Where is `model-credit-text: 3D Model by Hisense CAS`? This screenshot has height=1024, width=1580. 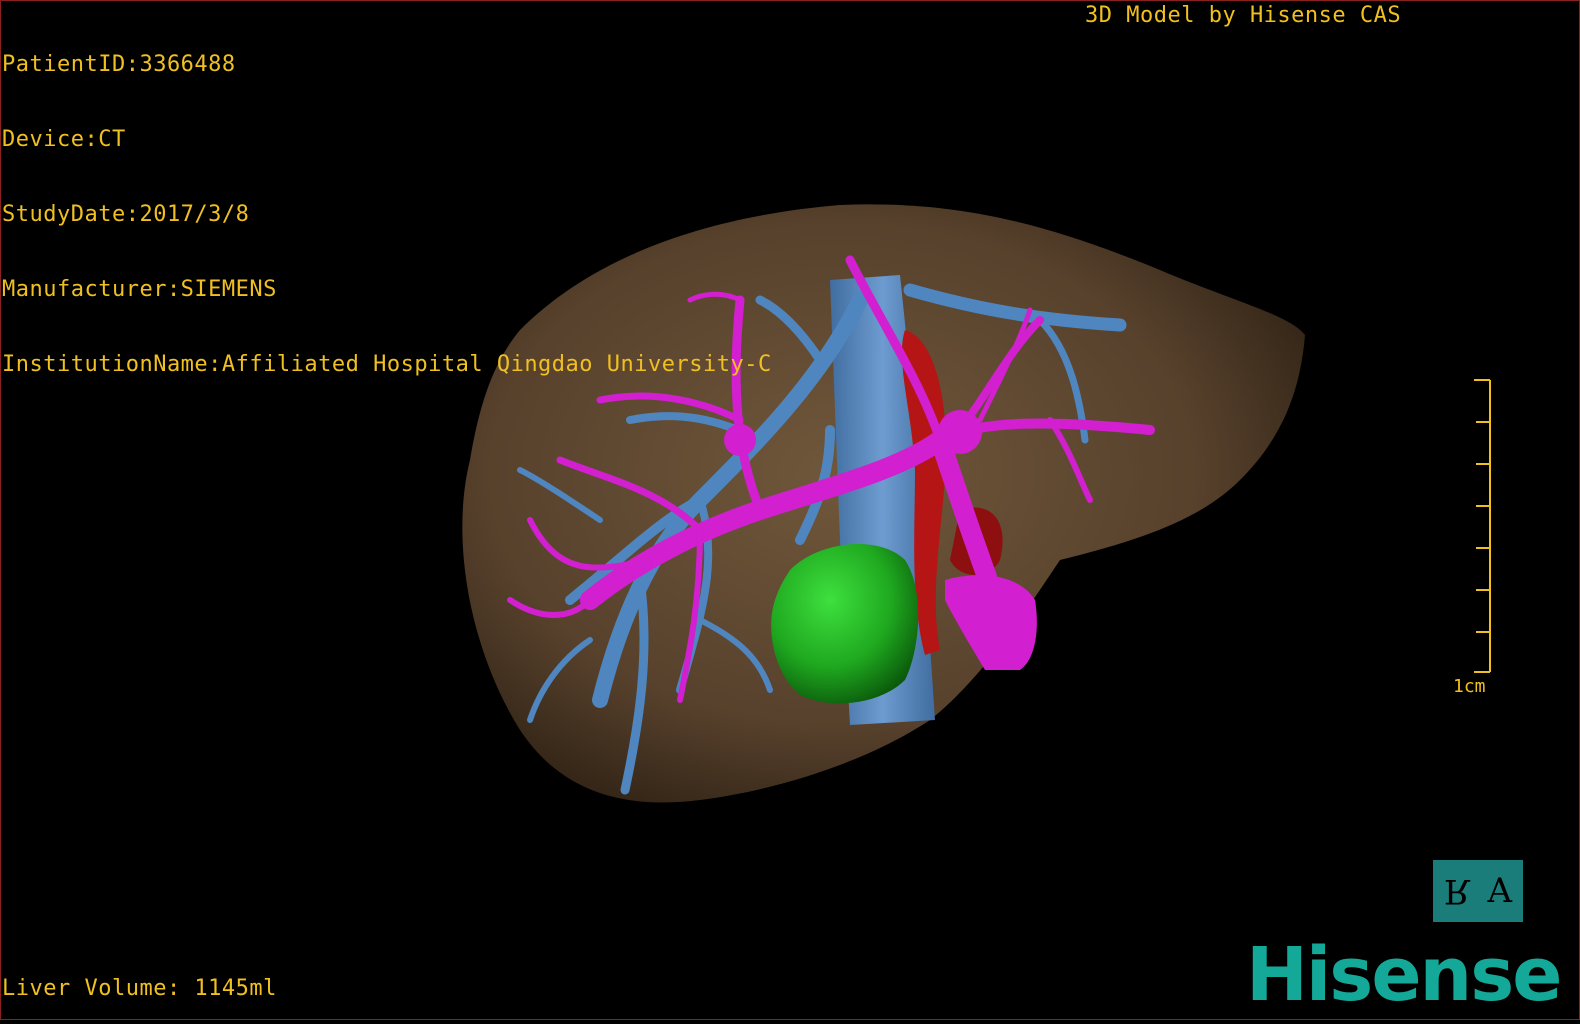 model-credit-text: 3D Model by Hisense CAS is located at coordinates (1243, 15).